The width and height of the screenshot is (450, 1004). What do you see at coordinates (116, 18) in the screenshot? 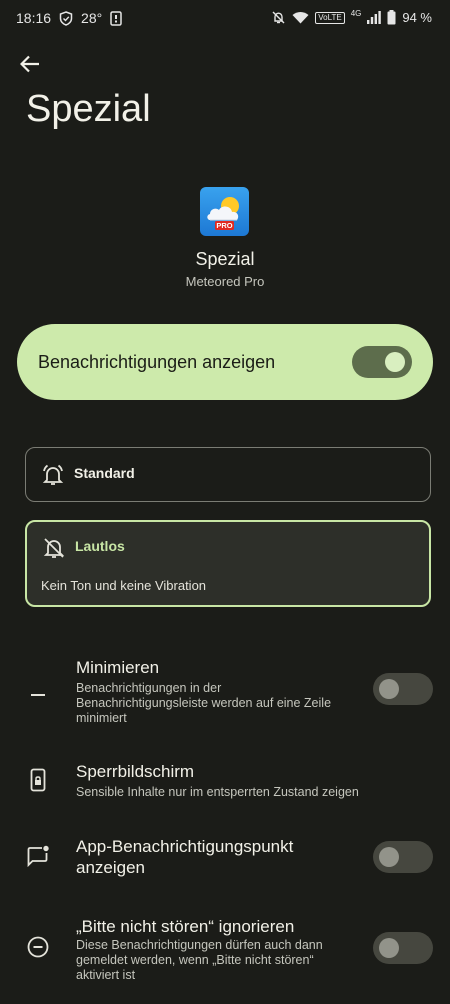
I see `notification-icon` at bounding box center [116, 18].